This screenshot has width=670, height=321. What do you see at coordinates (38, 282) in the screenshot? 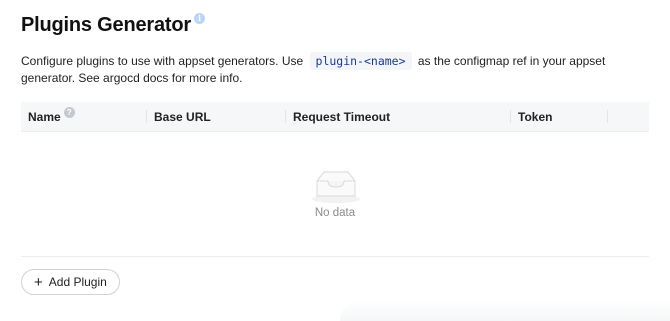
I see `plus-icon: +` at bounding box center [38, 282].